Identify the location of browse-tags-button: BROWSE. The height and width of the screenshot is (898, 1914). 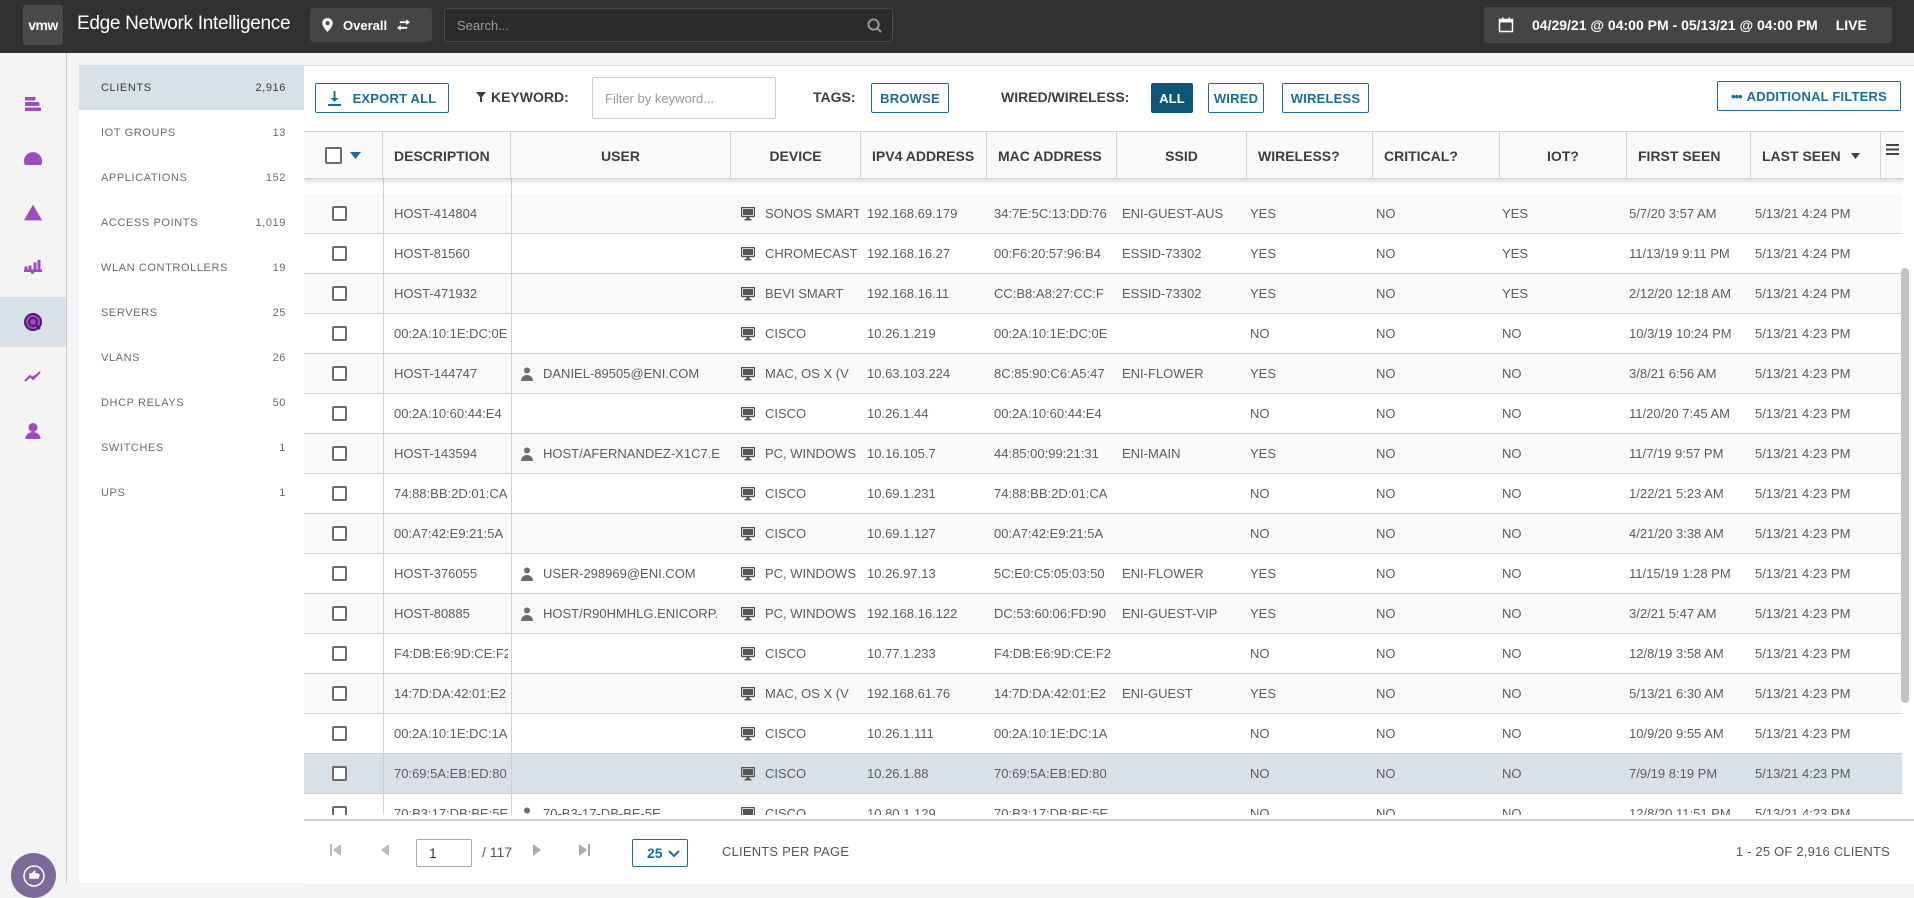
(910, 98).